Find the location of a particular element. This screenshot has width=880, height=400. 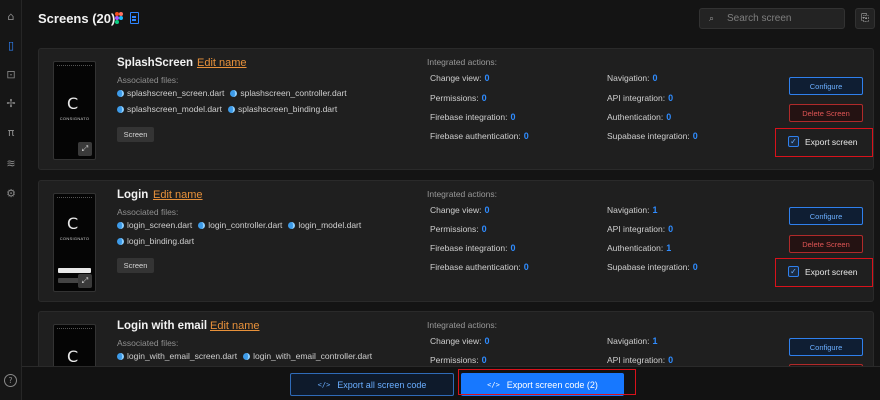

components-icon: ✢ is located at coordinates (11, 103).